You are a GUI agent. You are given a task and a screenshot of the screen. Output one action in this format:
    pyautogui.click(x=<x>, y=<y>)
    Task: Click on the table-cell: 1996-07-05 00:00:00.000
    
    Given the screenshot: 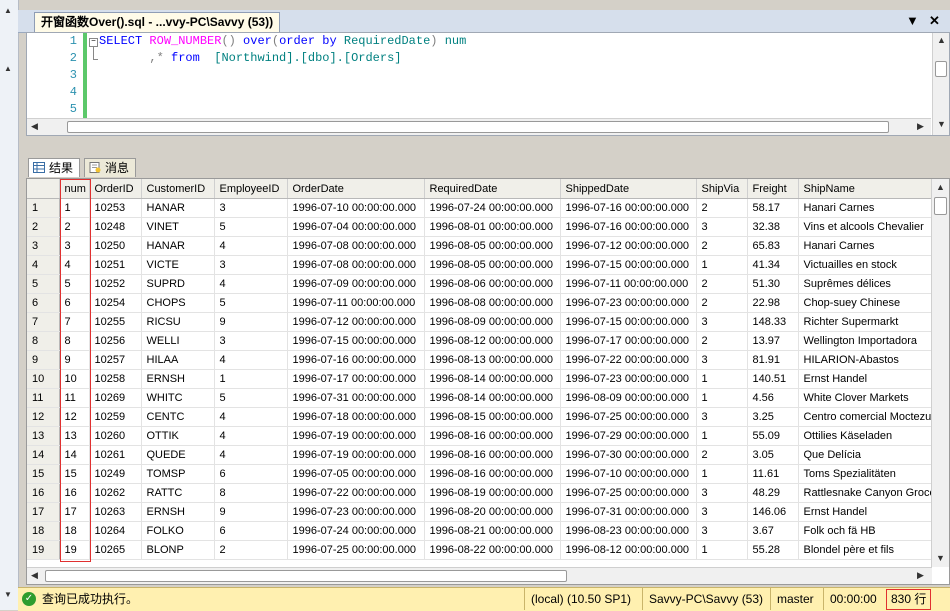 What is the action you would take?
    pyautogui.click(x=356, y=474)
    